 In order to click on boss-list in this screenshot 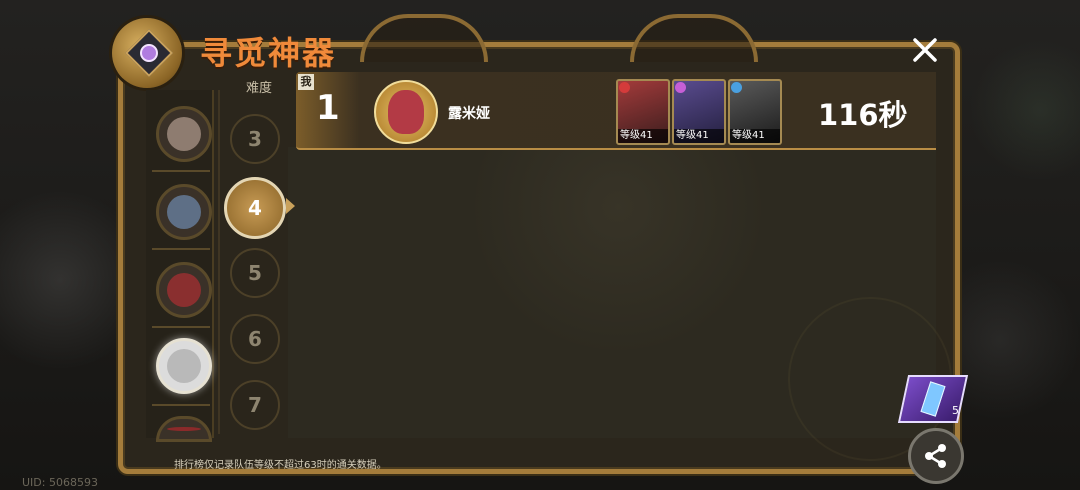, I will do `click(180, 266)`.